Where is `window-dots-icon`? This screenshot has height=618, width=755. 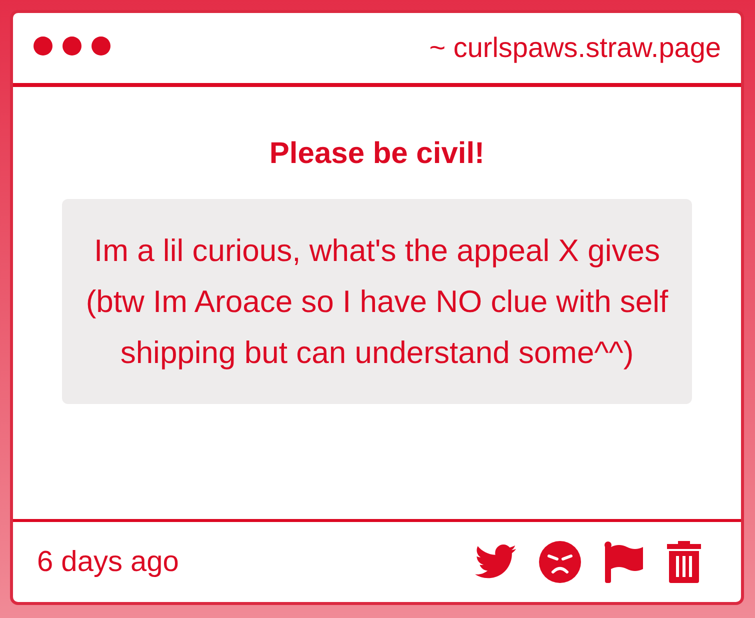 window-dots-icon is located at coordinates (72, 46).